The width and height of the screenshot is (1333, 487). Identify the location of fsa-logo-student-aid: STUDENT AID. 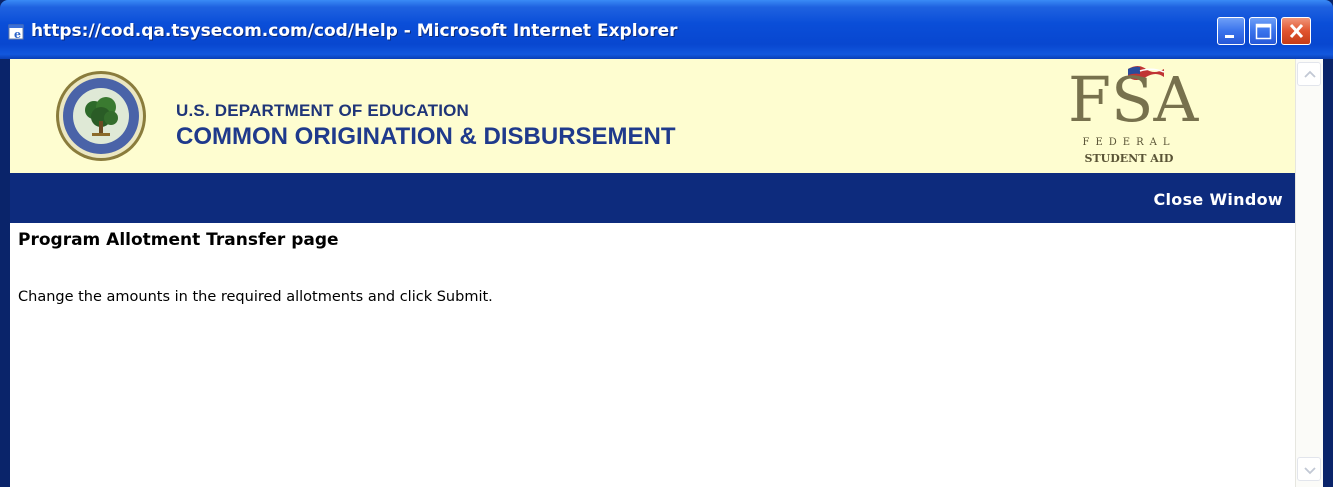
(1129, 158).